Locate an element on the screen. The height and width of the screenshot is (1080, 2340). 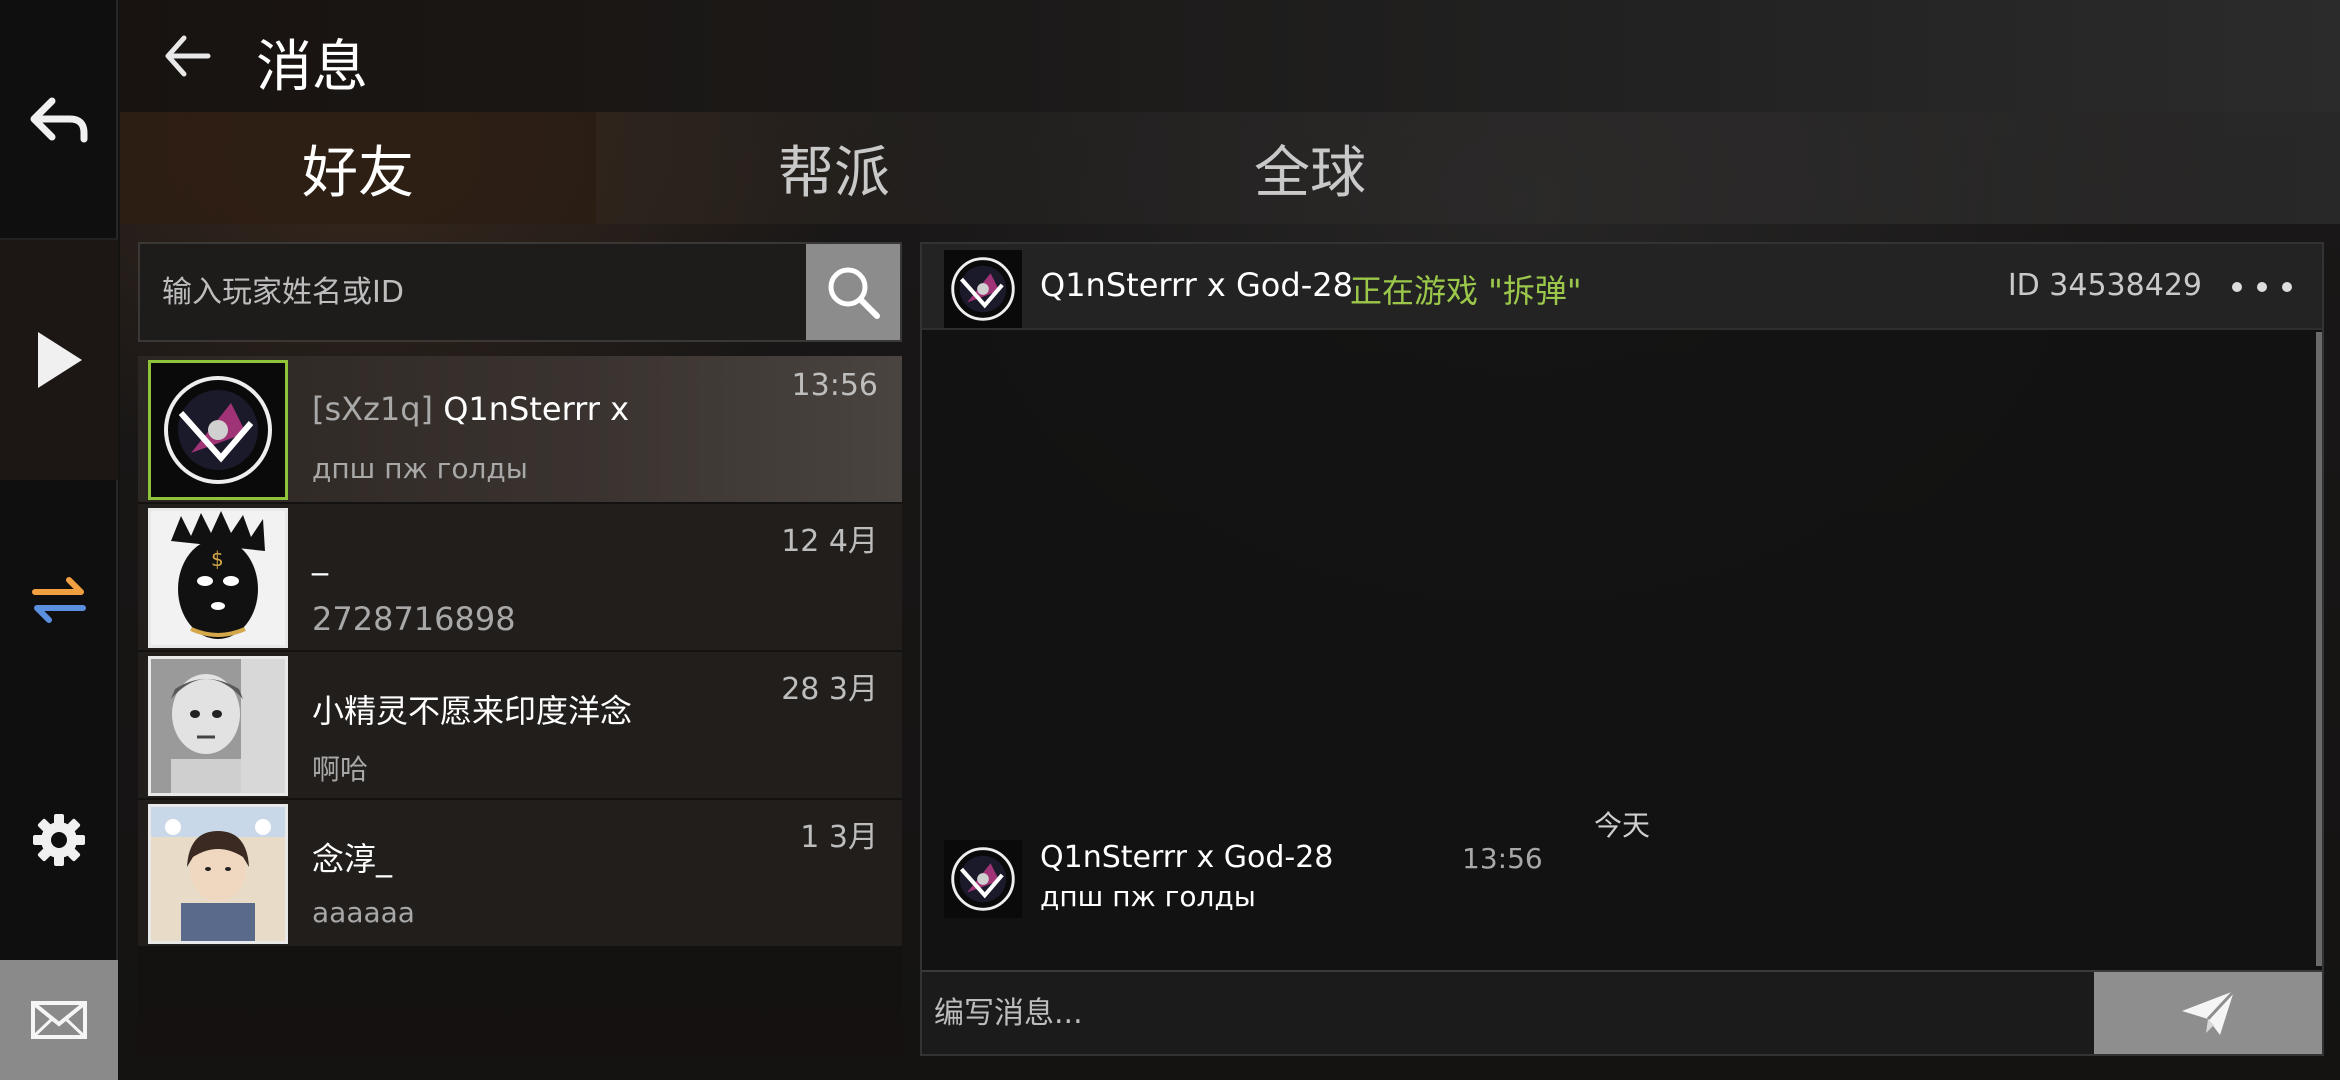
friend-nickname: Q1nSterrr x is located at coordinates (536, 409).